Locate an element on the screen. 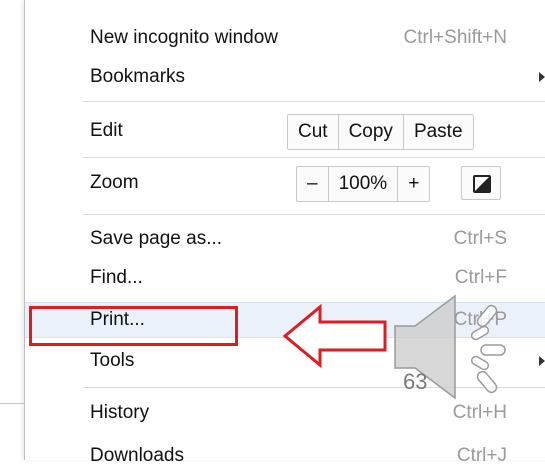  red-arrow-icon is located at coordinates (334, 336).